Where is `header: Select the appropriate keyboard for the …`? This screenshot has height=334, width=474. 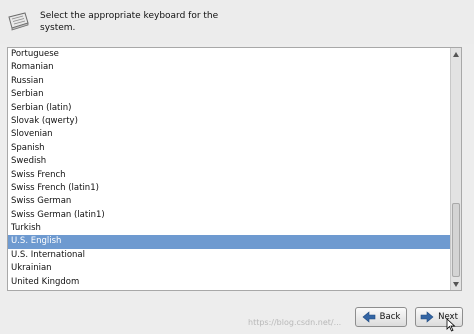
header: Select the appropriate keyboard for the … is located at coordinates (237, 22).